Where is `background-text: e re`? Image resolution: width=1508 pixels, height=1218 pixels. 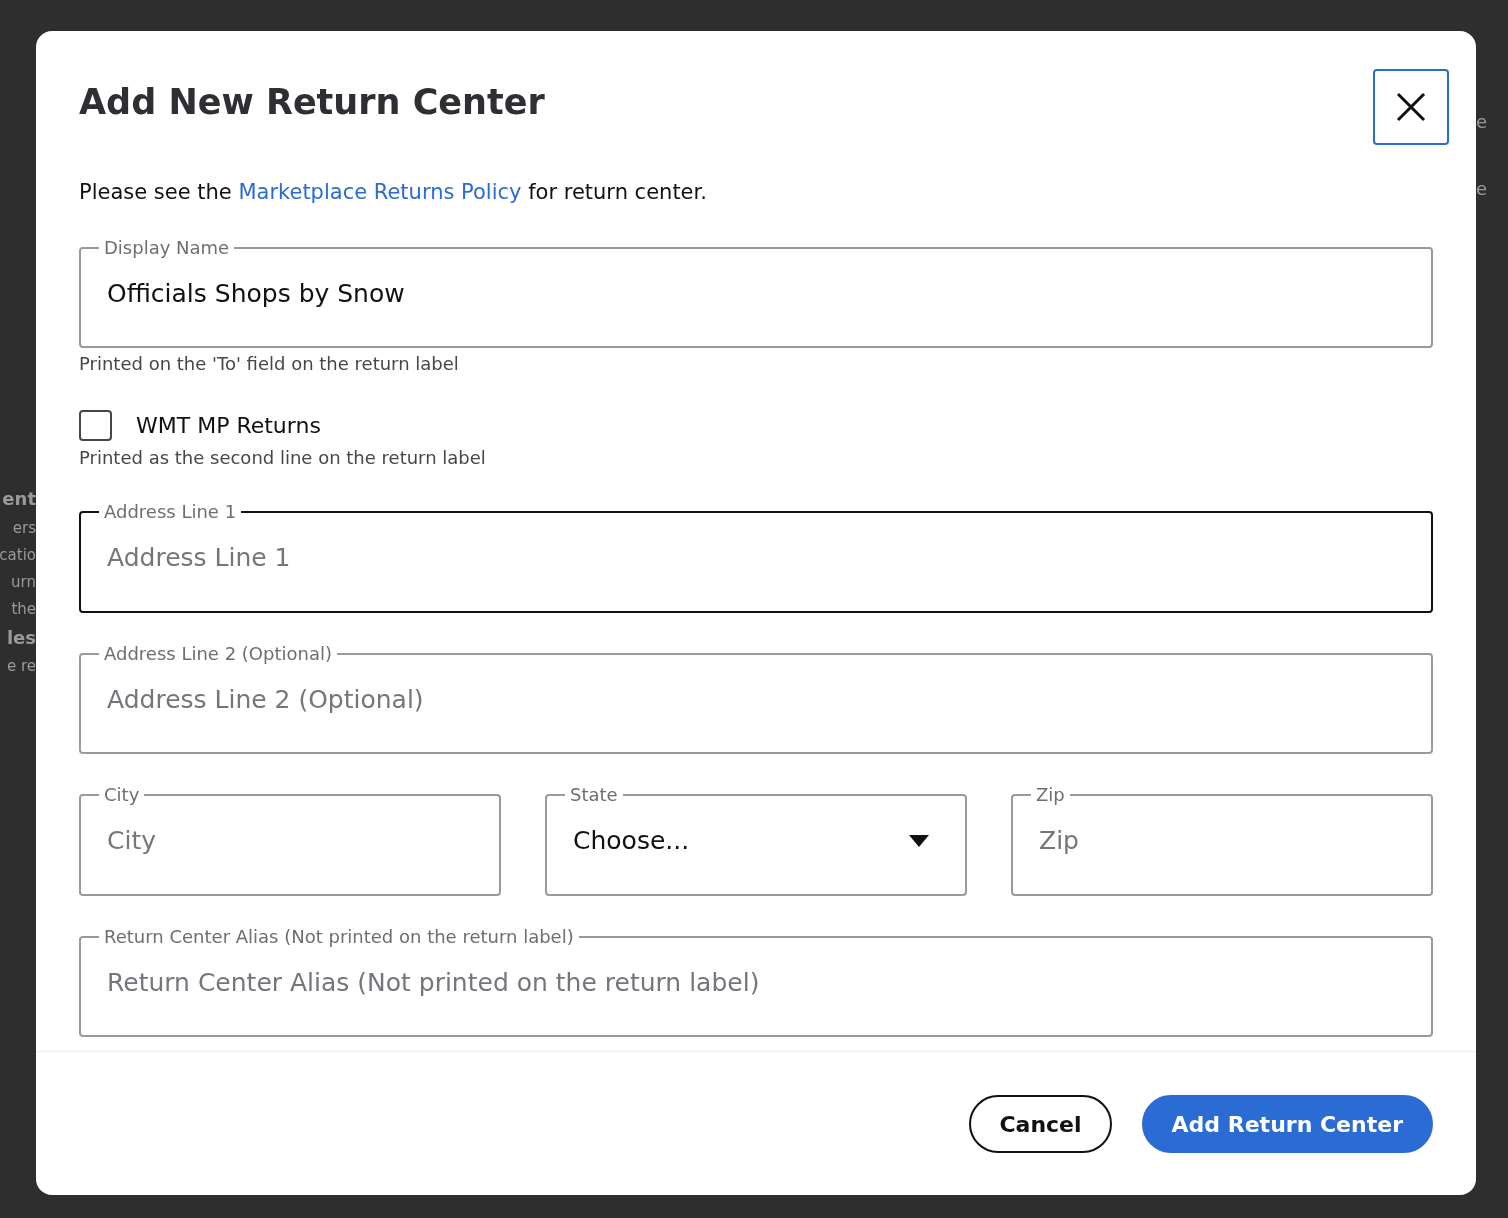
background-text: e re is located at coordinates (21, 666).